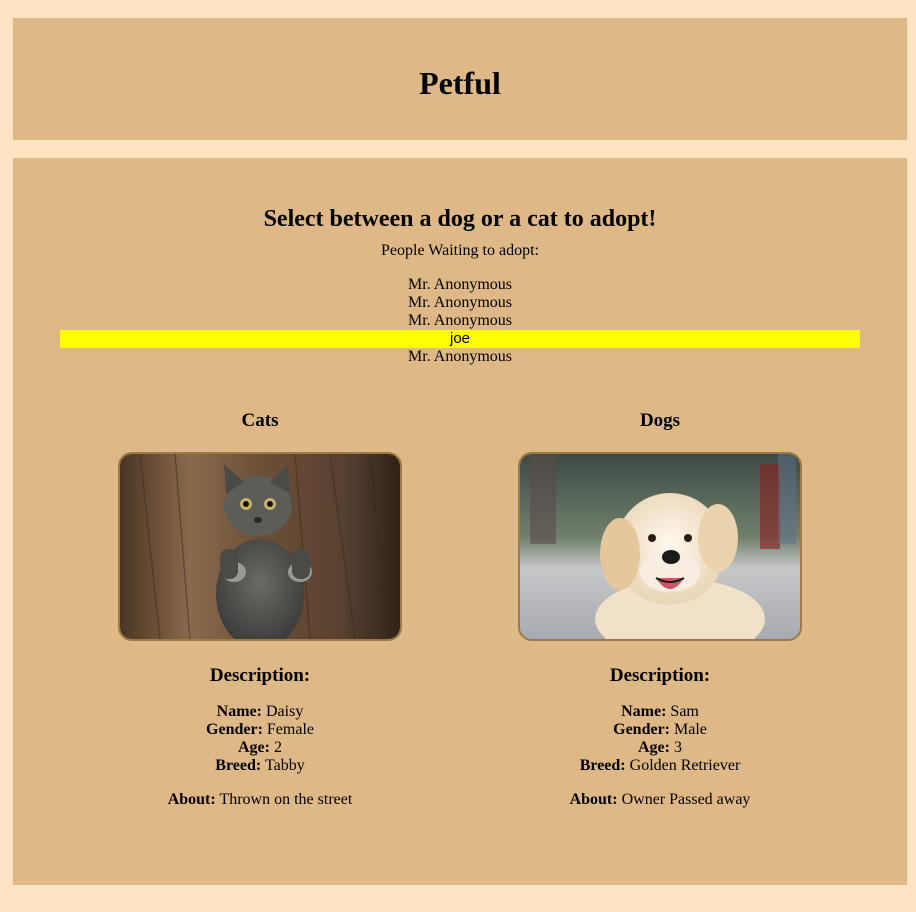 This screenshot has width=916, height=912. I want to click on dogs-description-title: Description:, so click(660, 675).